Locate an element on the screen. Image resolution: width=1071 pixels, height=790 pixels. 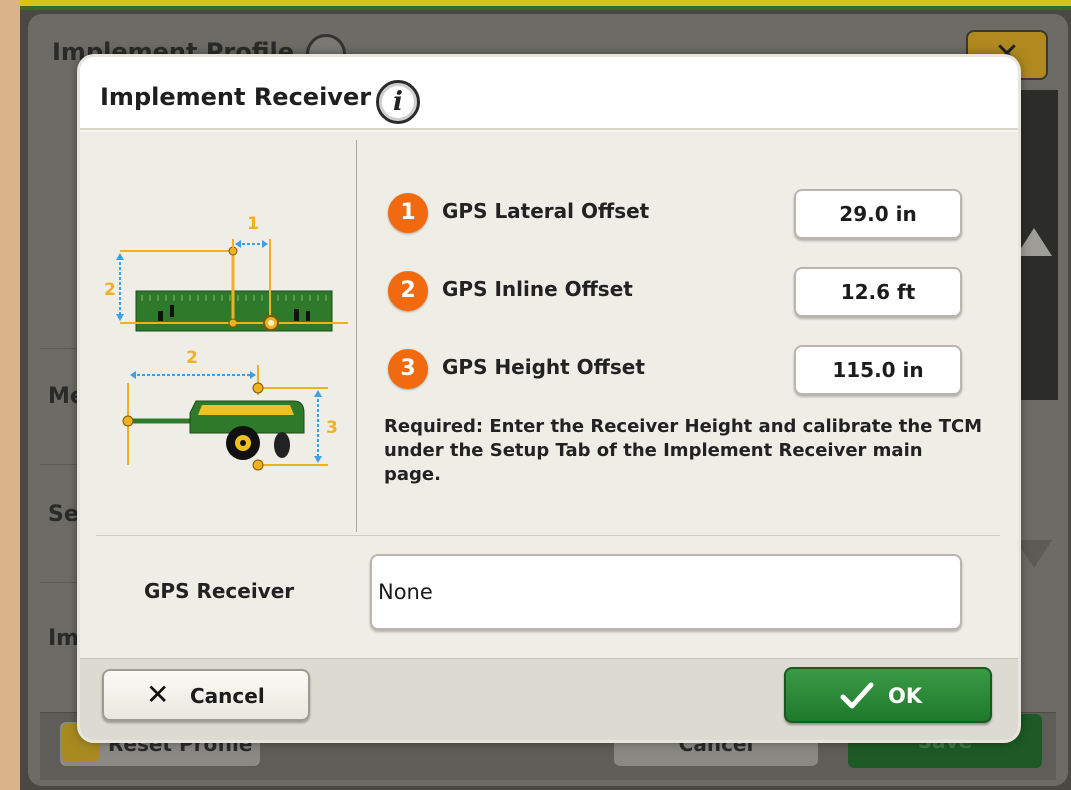
top-green-bar is located at coordinates (545, 8).